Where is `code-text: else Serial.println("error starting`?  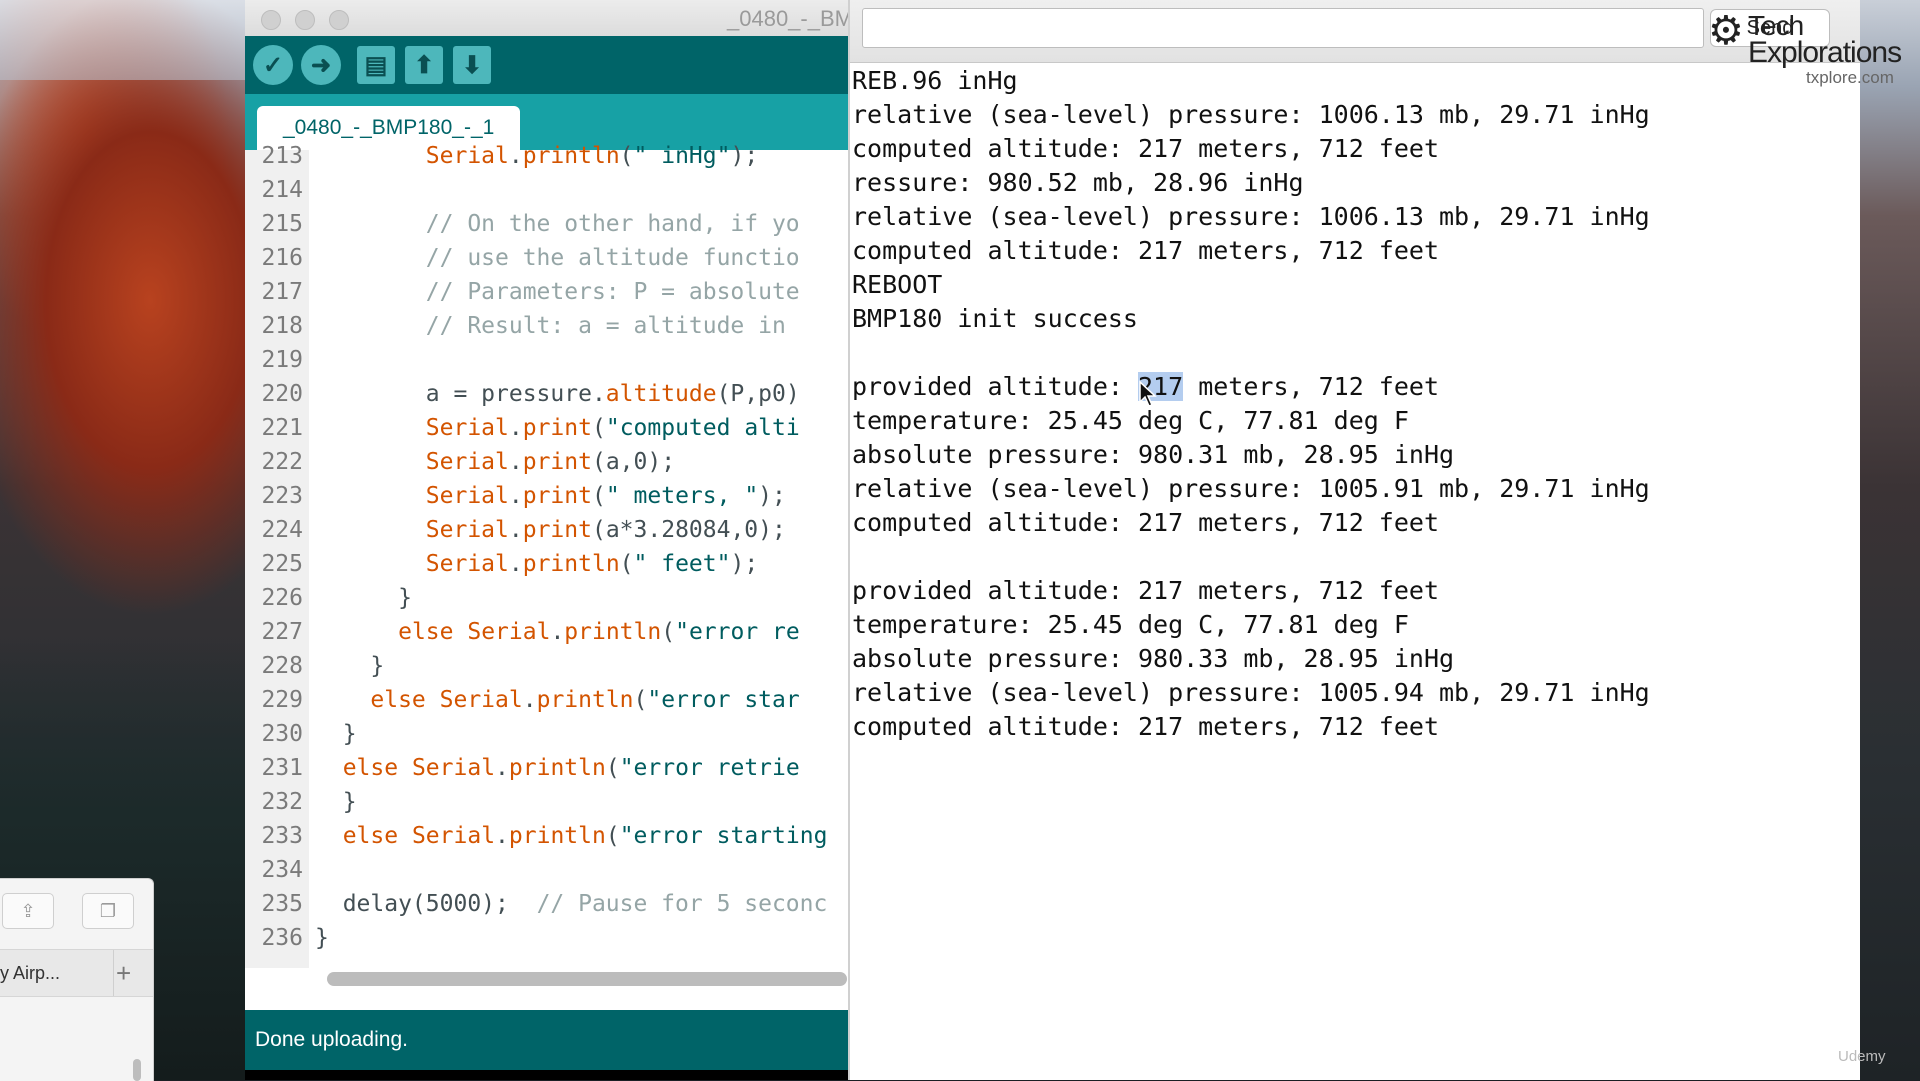
code-text: else Serial.println("error starting is located at coordinates (585, 836).